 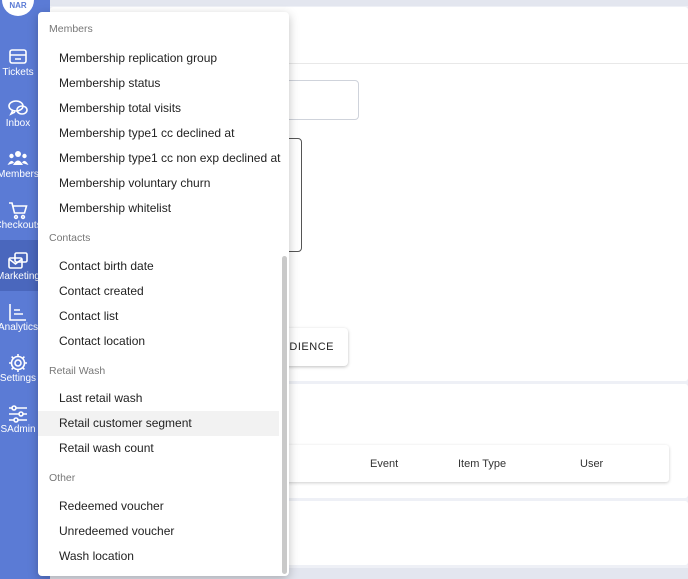 I want to click on option-redeemed-voucher: Redeemed voucher, so click(x=158, y=506).